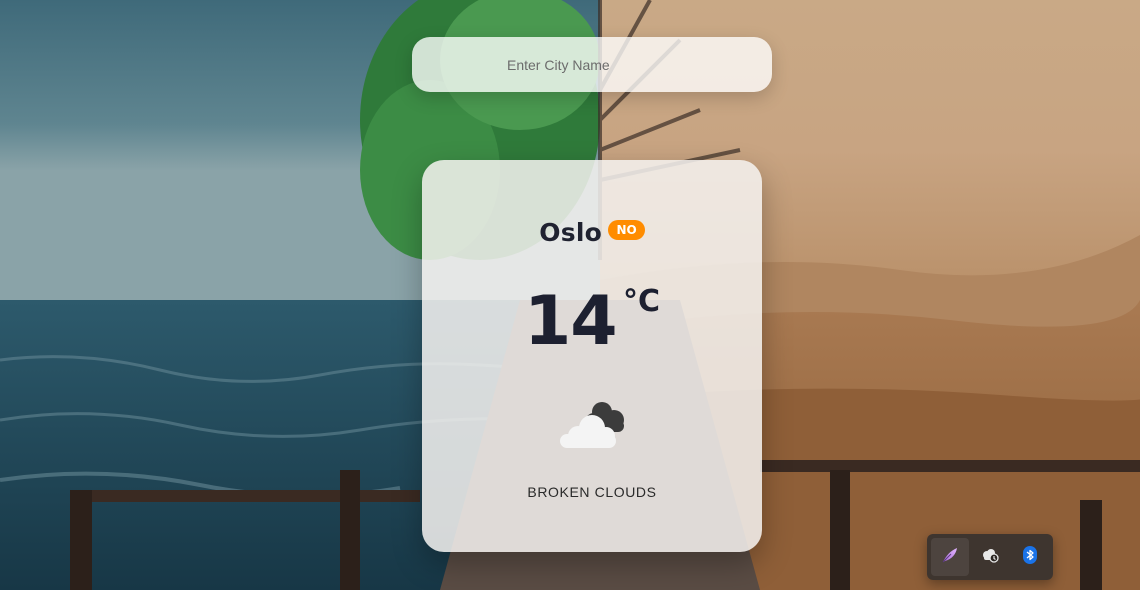 This screenshot has width=1140, height=590. Describe the element at coordinates (570, 232) in the screenshot. I see `city-name: Oslo` at that location.